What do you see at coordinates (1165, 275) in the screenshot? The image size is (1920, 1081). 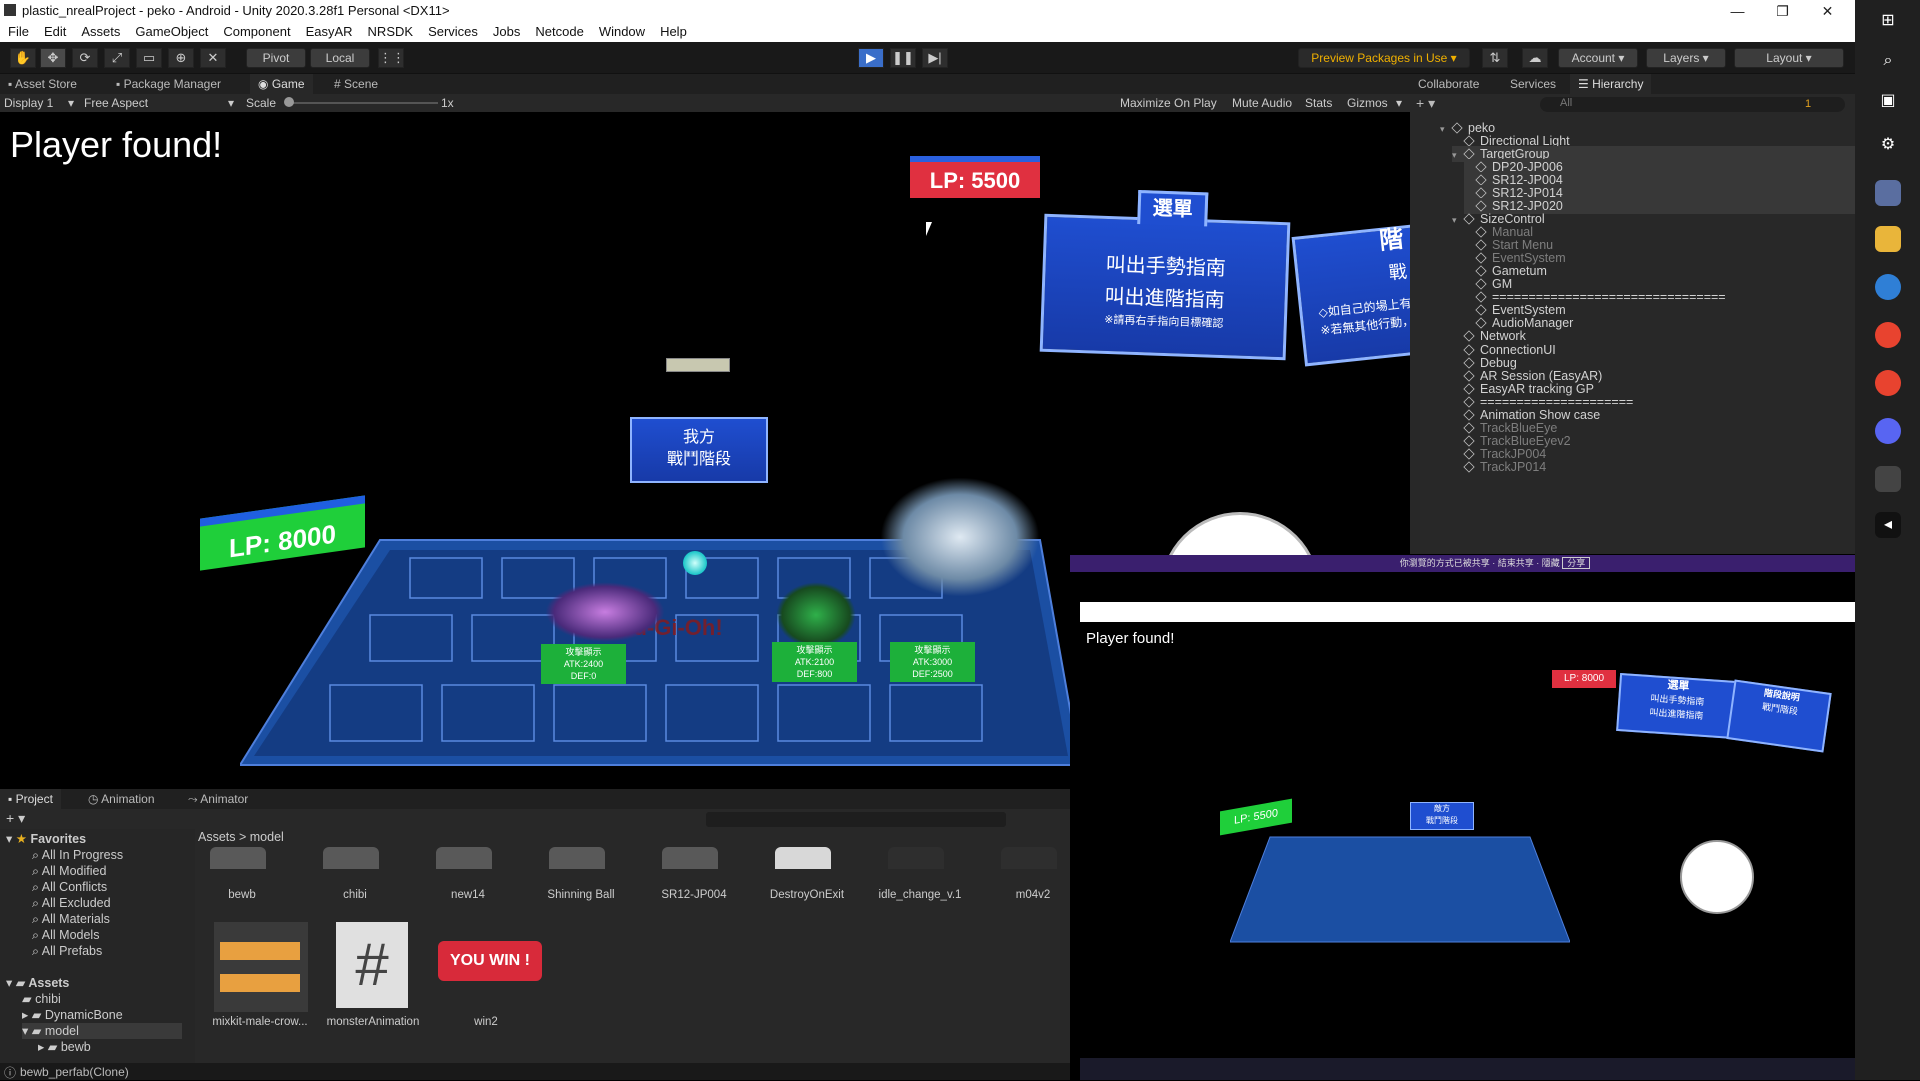 I see `menu-panel: 選單 叫出手勢指南 叫出進階指南 ※請再右手指向目標確認` at bounding box center [1165, 275].